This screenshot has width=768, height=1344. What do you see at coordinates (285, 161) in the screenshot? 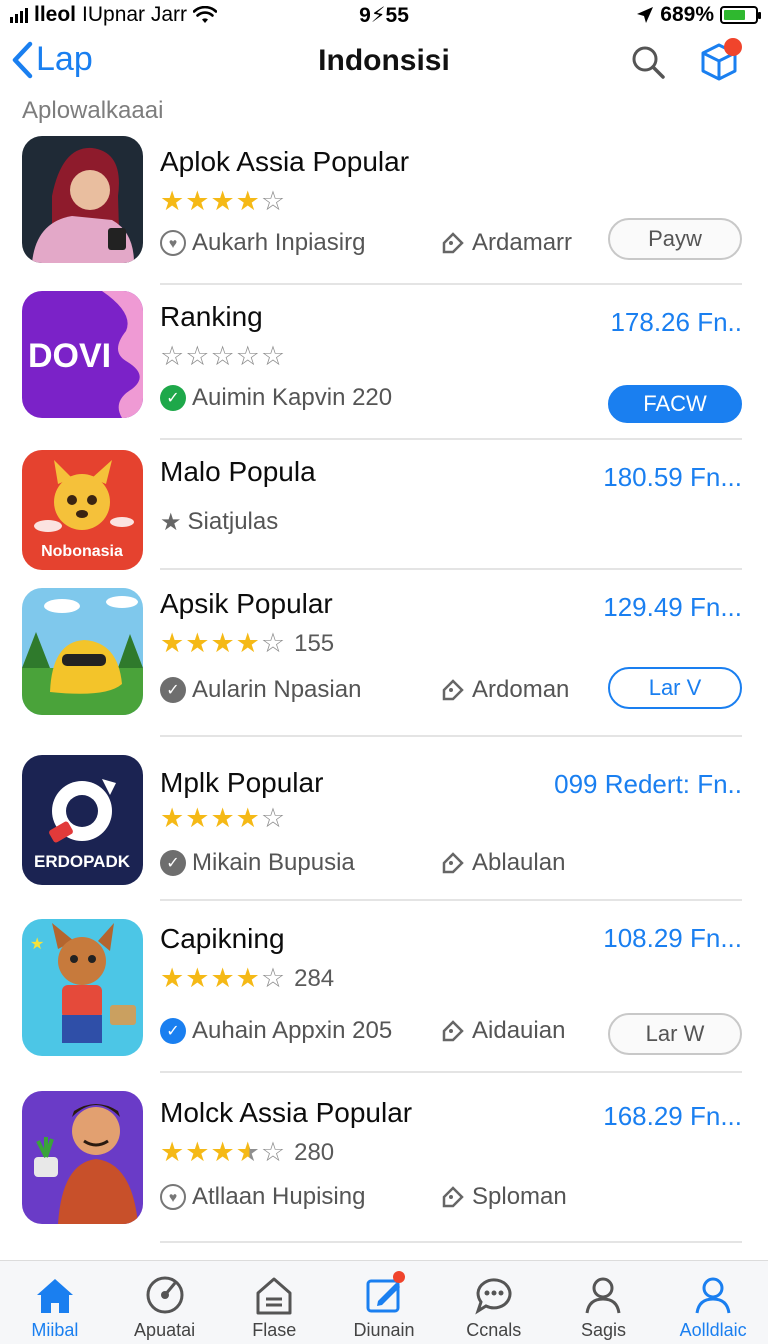
I see `app-name: Aplok Assia Popular` at bounding box center [285, 161].